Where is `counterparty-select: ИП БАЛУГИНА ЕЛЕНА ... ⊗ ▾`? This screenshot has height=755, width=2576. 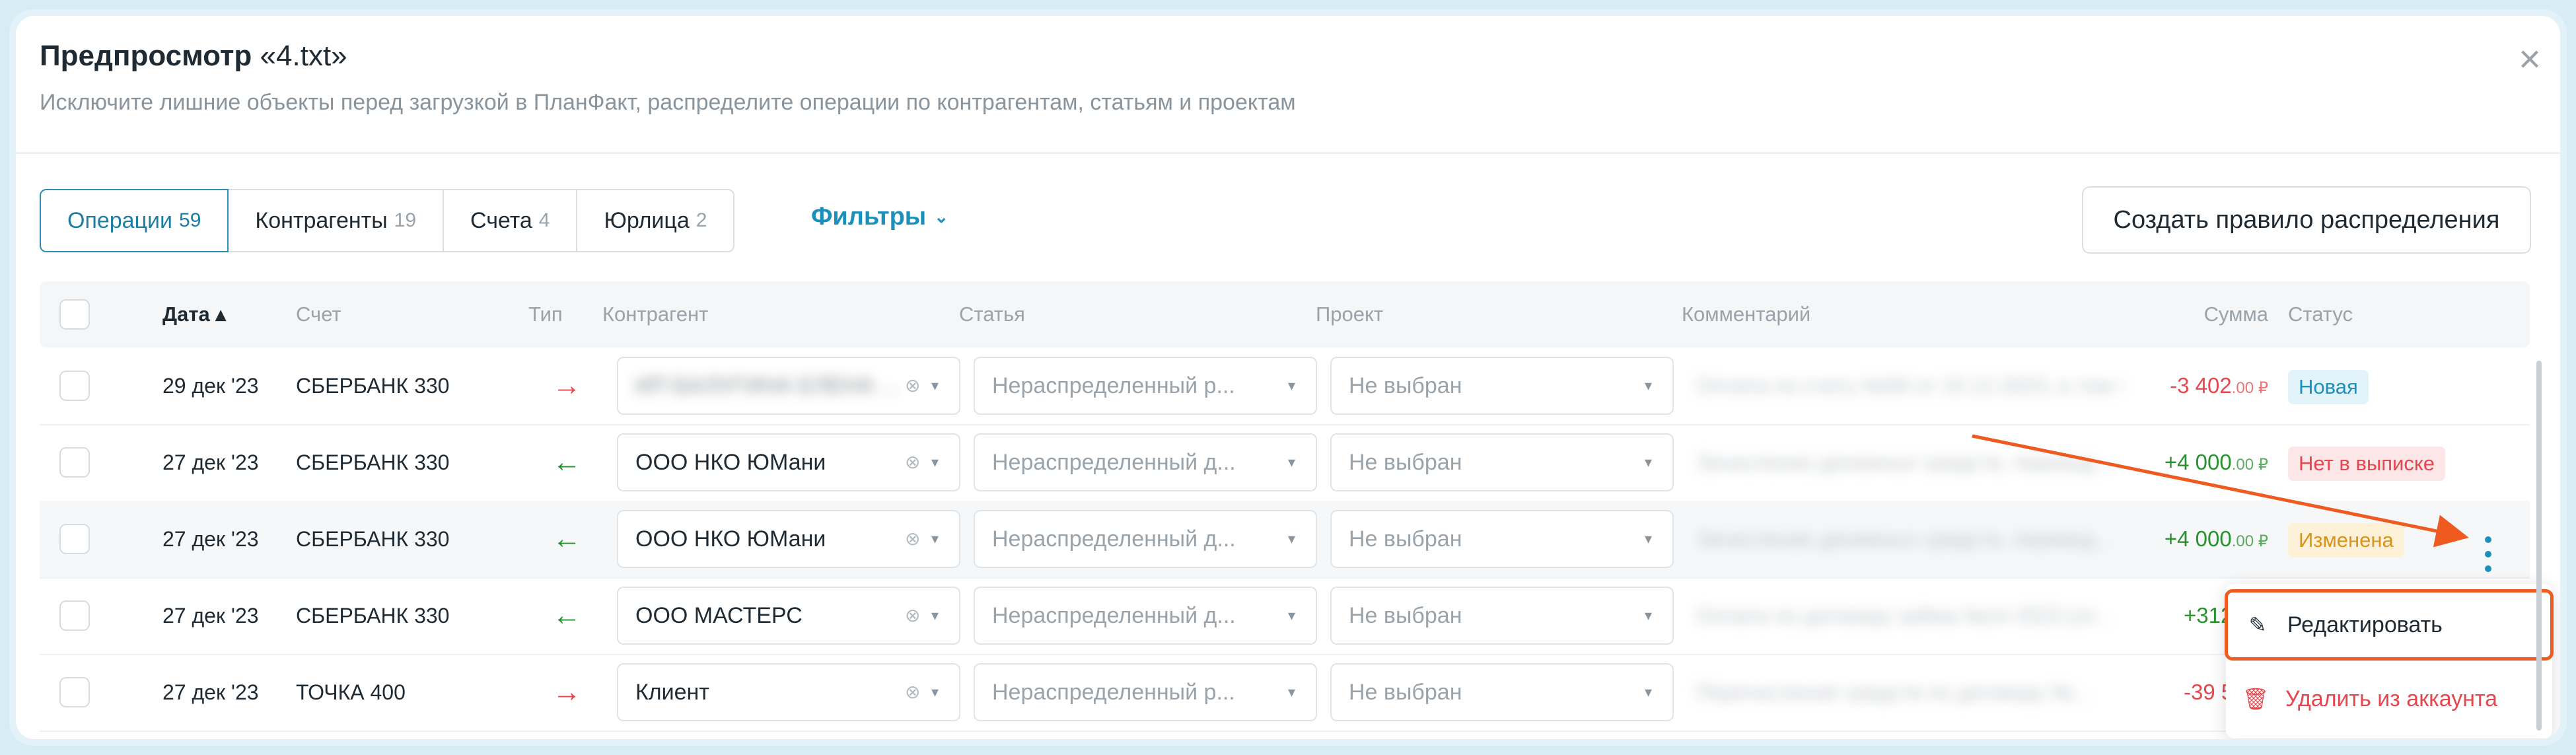 counterparty-select: ИП БАЛУГИНА ЕЛЕНА ... ⊗ ▾ is located at coordinates (789, 386).